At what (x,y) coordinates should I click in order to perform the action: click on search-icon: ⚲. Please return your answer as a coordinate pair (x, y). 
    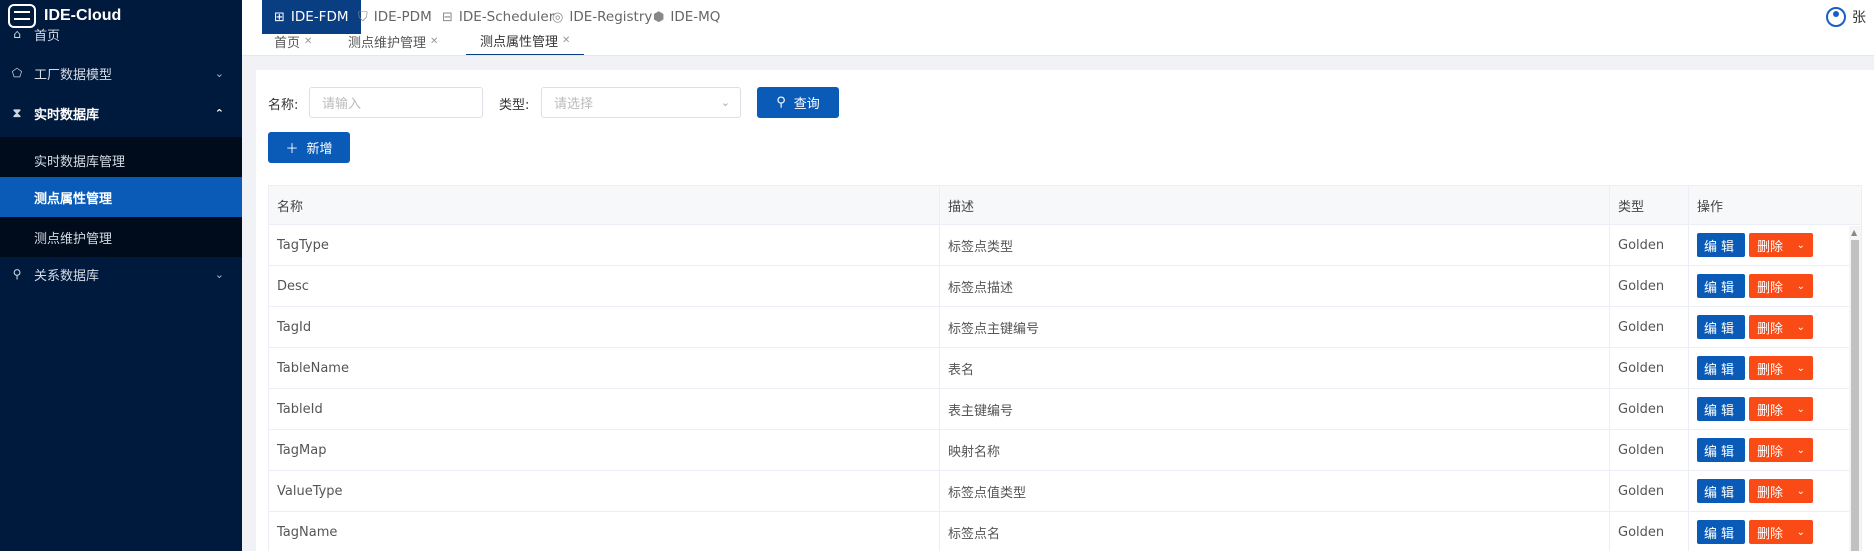
    Looking at the image, I should click on (781, 102).